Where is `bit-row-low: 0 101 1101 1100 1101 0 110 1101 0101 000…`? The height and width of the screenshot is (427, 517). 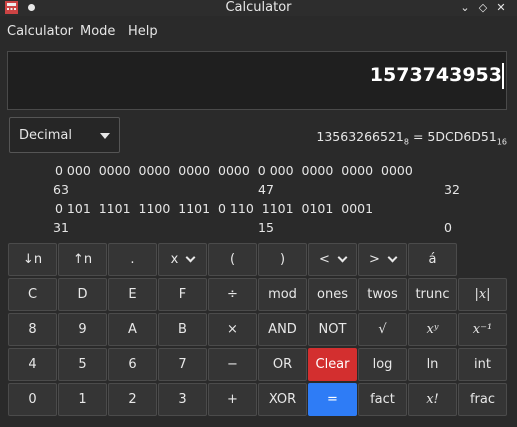 bit-row-low: 0 101 1101 1100 1101 0 110 1101 0101 000… is located at coordinates (214, 208).